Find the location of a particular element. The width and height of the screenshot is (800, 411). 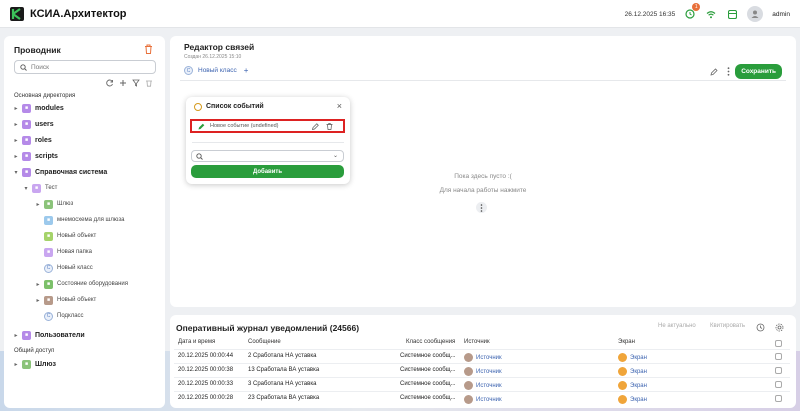

wifi-status-button is located at coordinates (711, 14).